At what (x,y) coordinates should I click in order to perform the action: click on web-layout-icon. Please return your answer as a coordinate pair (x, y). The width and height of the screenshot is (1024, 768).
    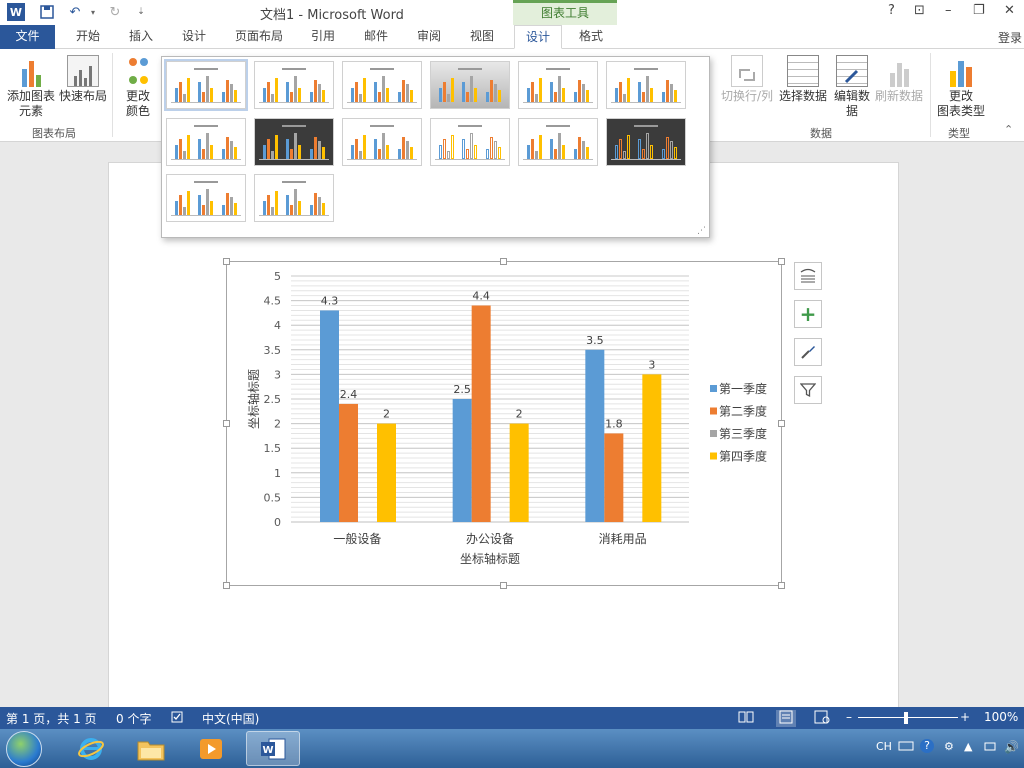
    Looking at the image, I should click on (822, 718).